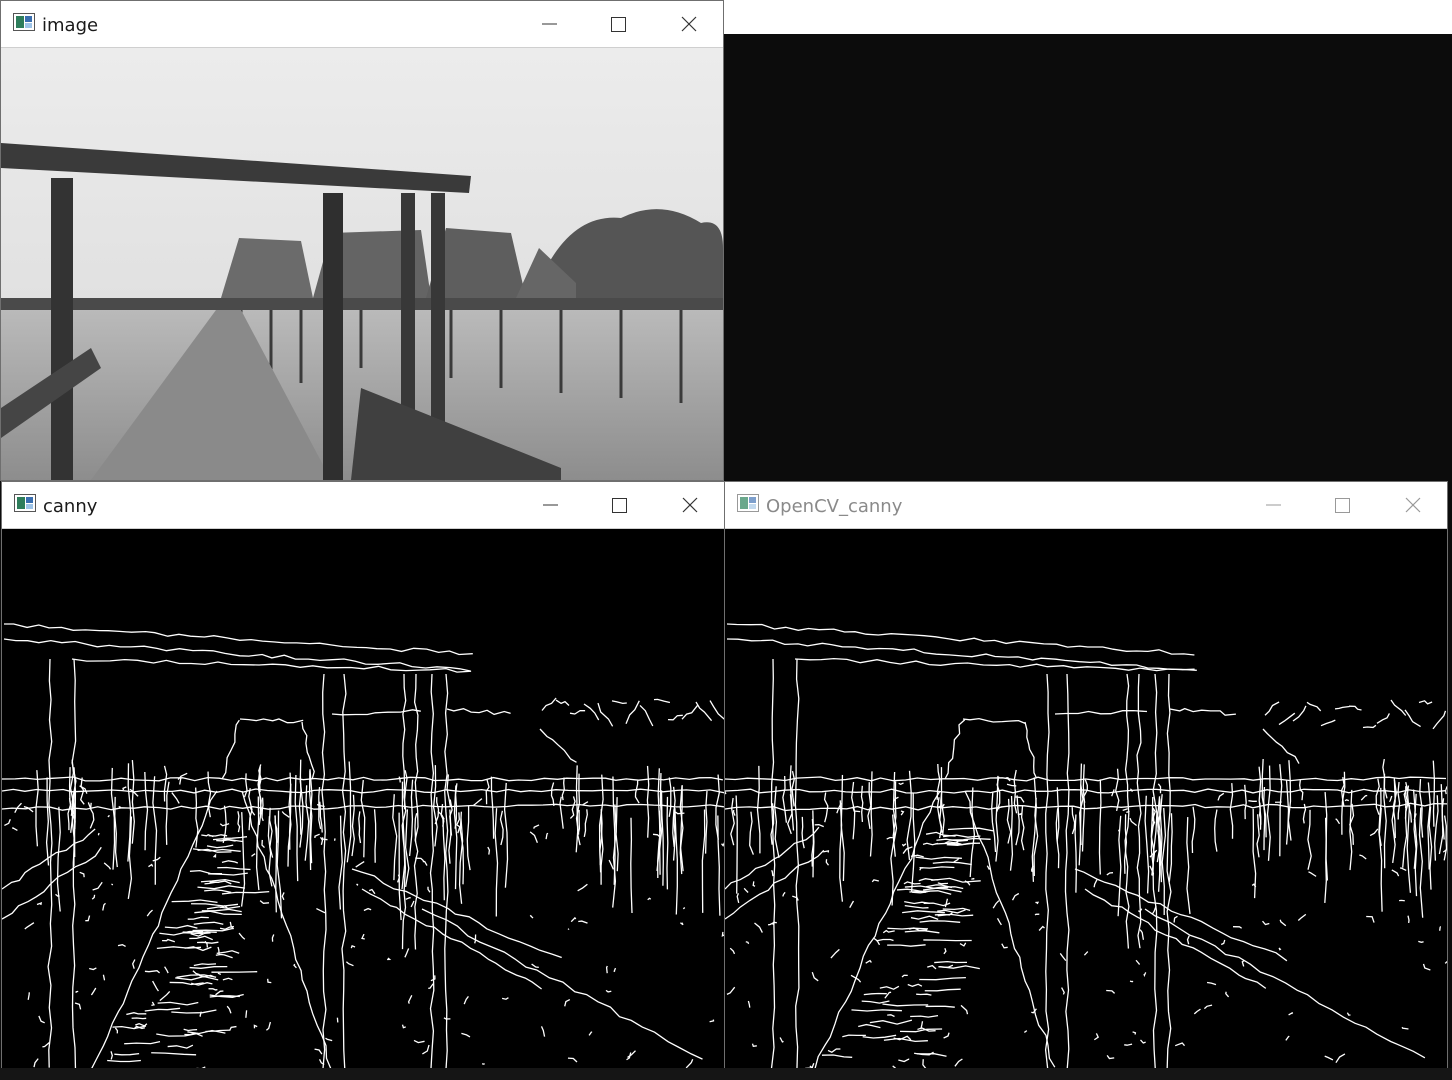  I want to click on desktop-top-strip, so click(1087, 17).